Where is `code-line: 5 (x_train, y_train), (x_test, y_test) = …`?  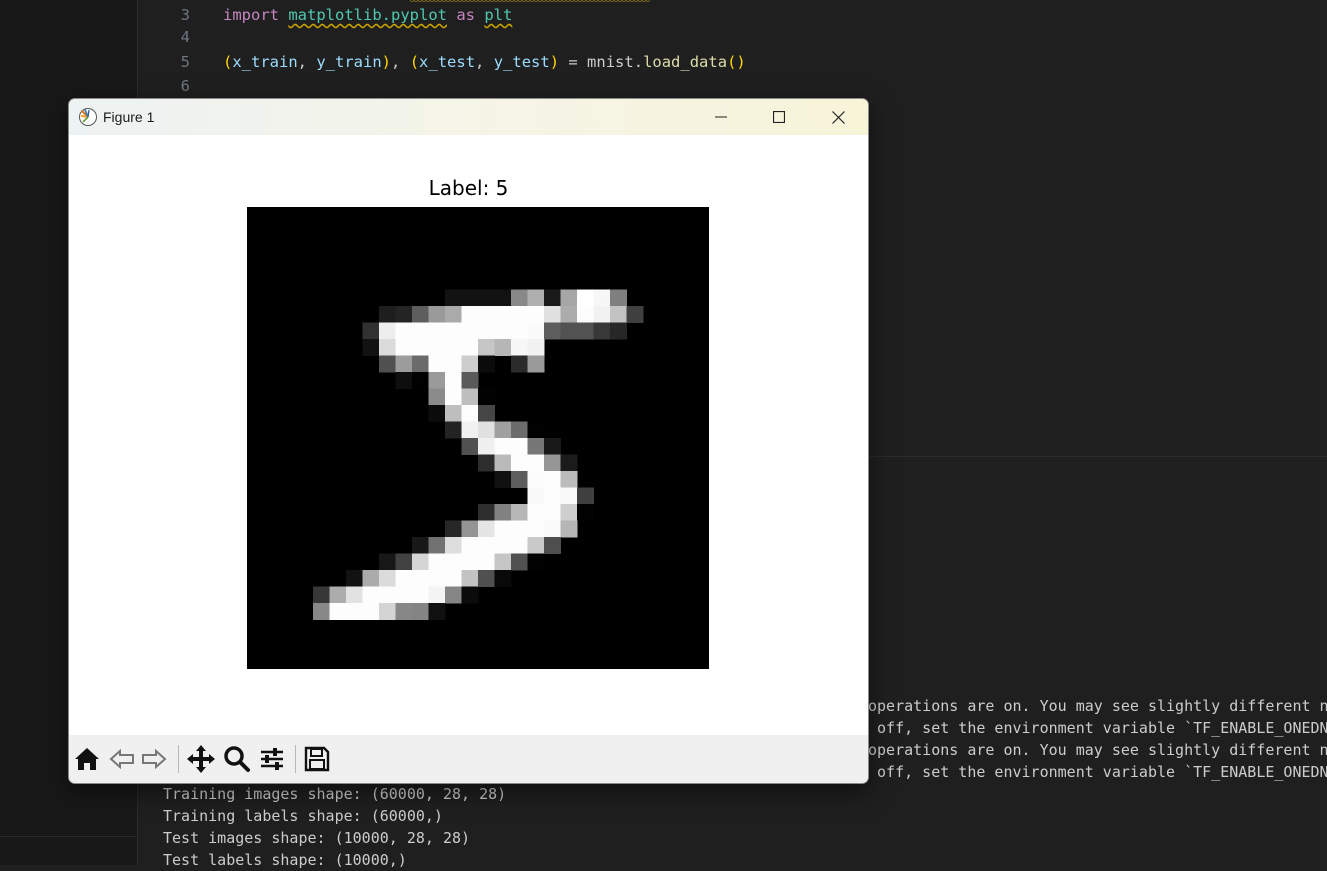 code-line: 5 (x_train, y_train), (x_test, y_test) = … is located at coordinates (442, 62).